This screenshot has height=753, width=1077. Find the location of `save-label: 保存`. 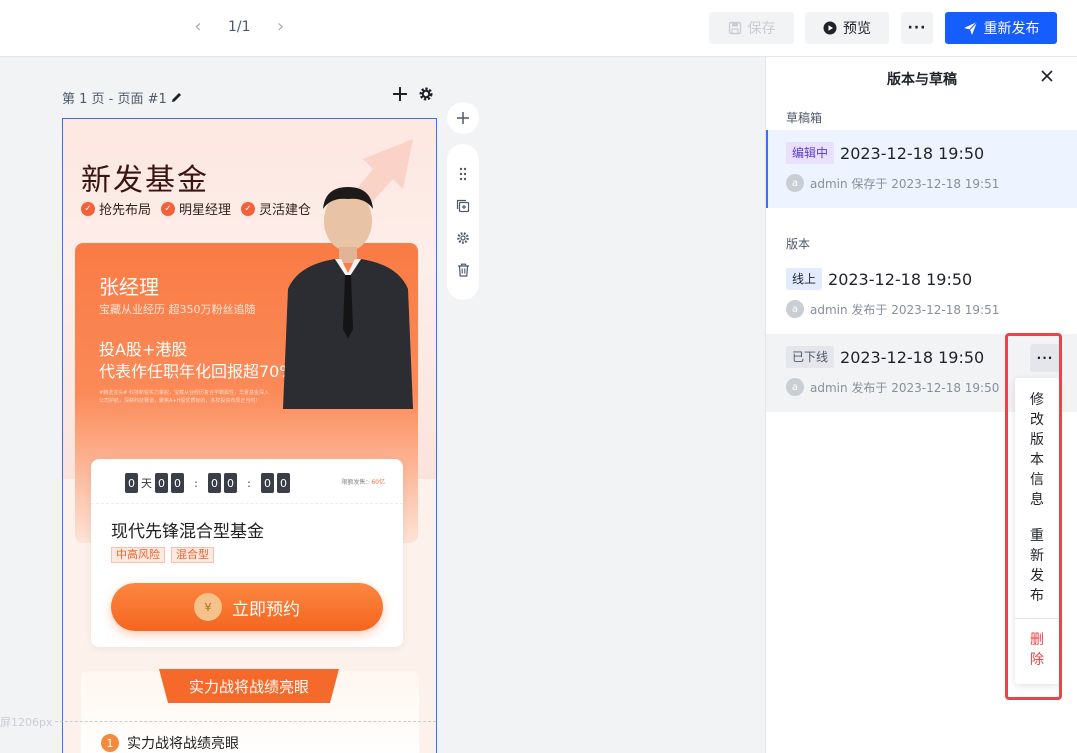

save-label: 保存 is located at coordinates (761, 29).